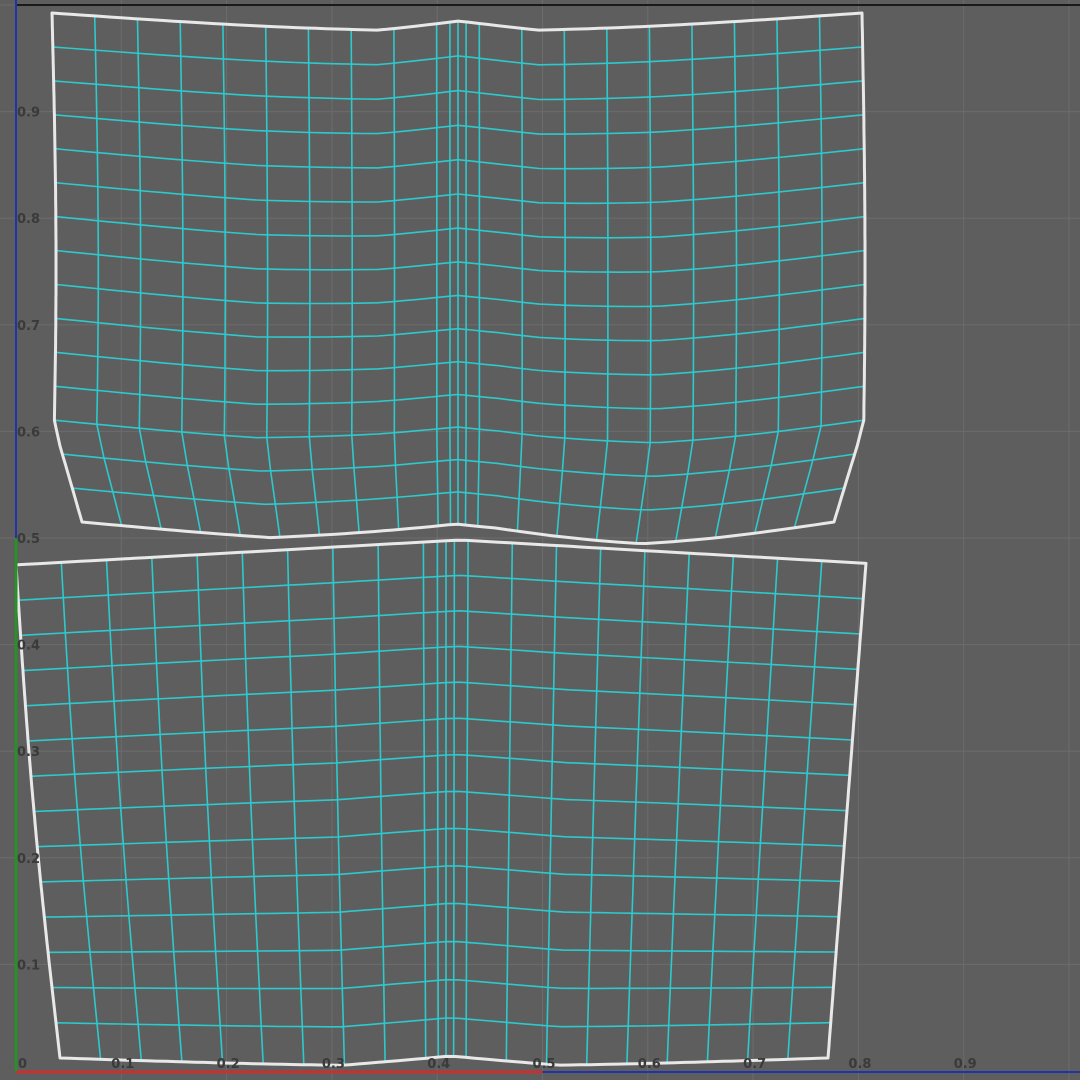  I want to click on v-tick-label: 0.8, so click(28, 219).